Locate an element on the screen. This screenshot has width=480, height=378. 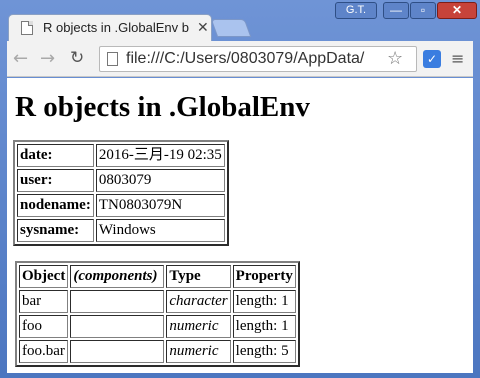
page-icon is located at coordinates (112, 59).